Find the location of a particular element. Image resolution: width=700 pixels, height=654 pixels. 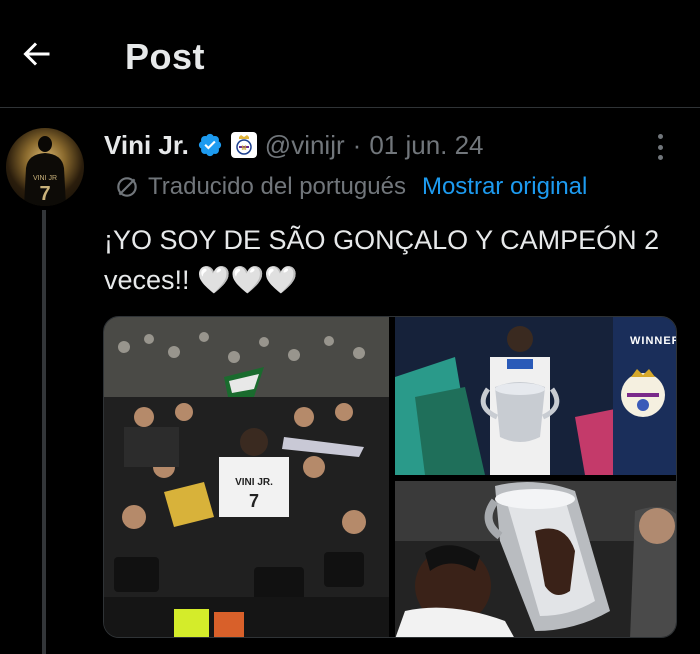

avatar: VINI JR 7 is located at coordinates (45, 167).